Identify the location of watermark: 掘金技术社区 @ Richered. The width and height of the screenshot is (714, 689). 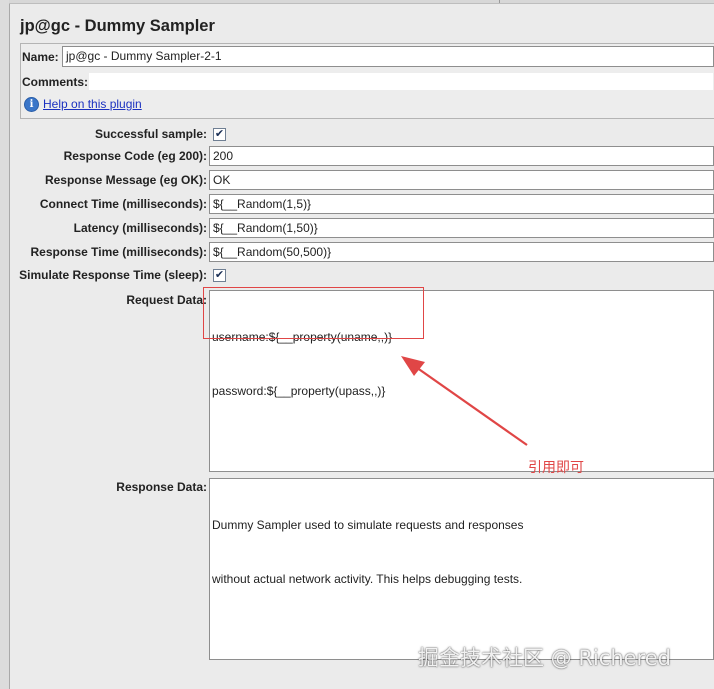
(544, 658).